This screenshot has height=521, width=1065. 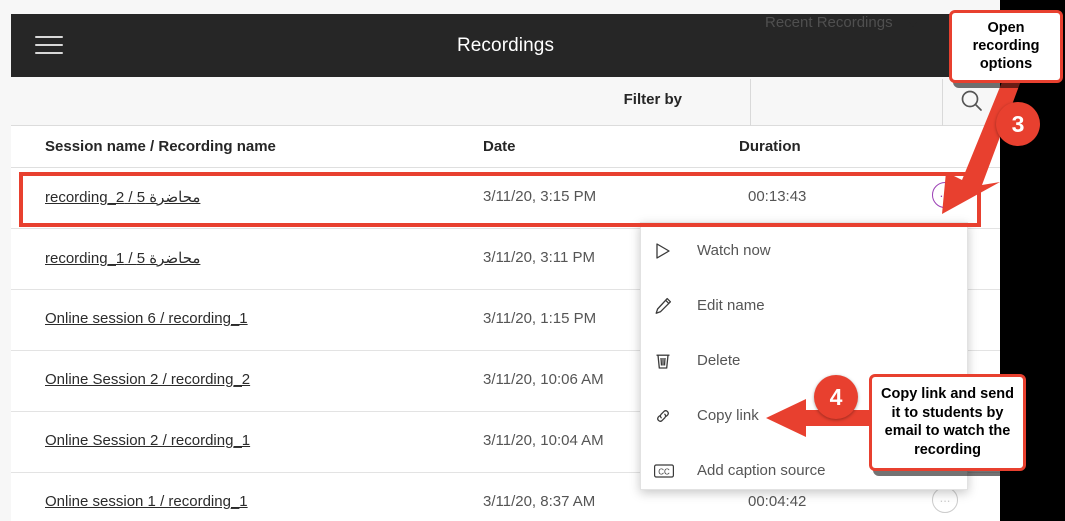 What do you see at coordinates (543, 379) in the screenshot?
I see `recording-date: 3/11/20, 10:06 AM` at bounding box center [543, 379].